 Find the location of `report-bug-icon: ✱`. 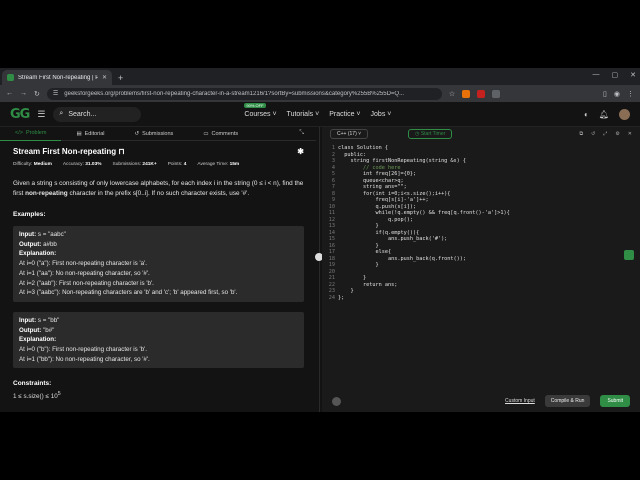

report-bug-icon: ✱ is located at coordinates (300, 151).